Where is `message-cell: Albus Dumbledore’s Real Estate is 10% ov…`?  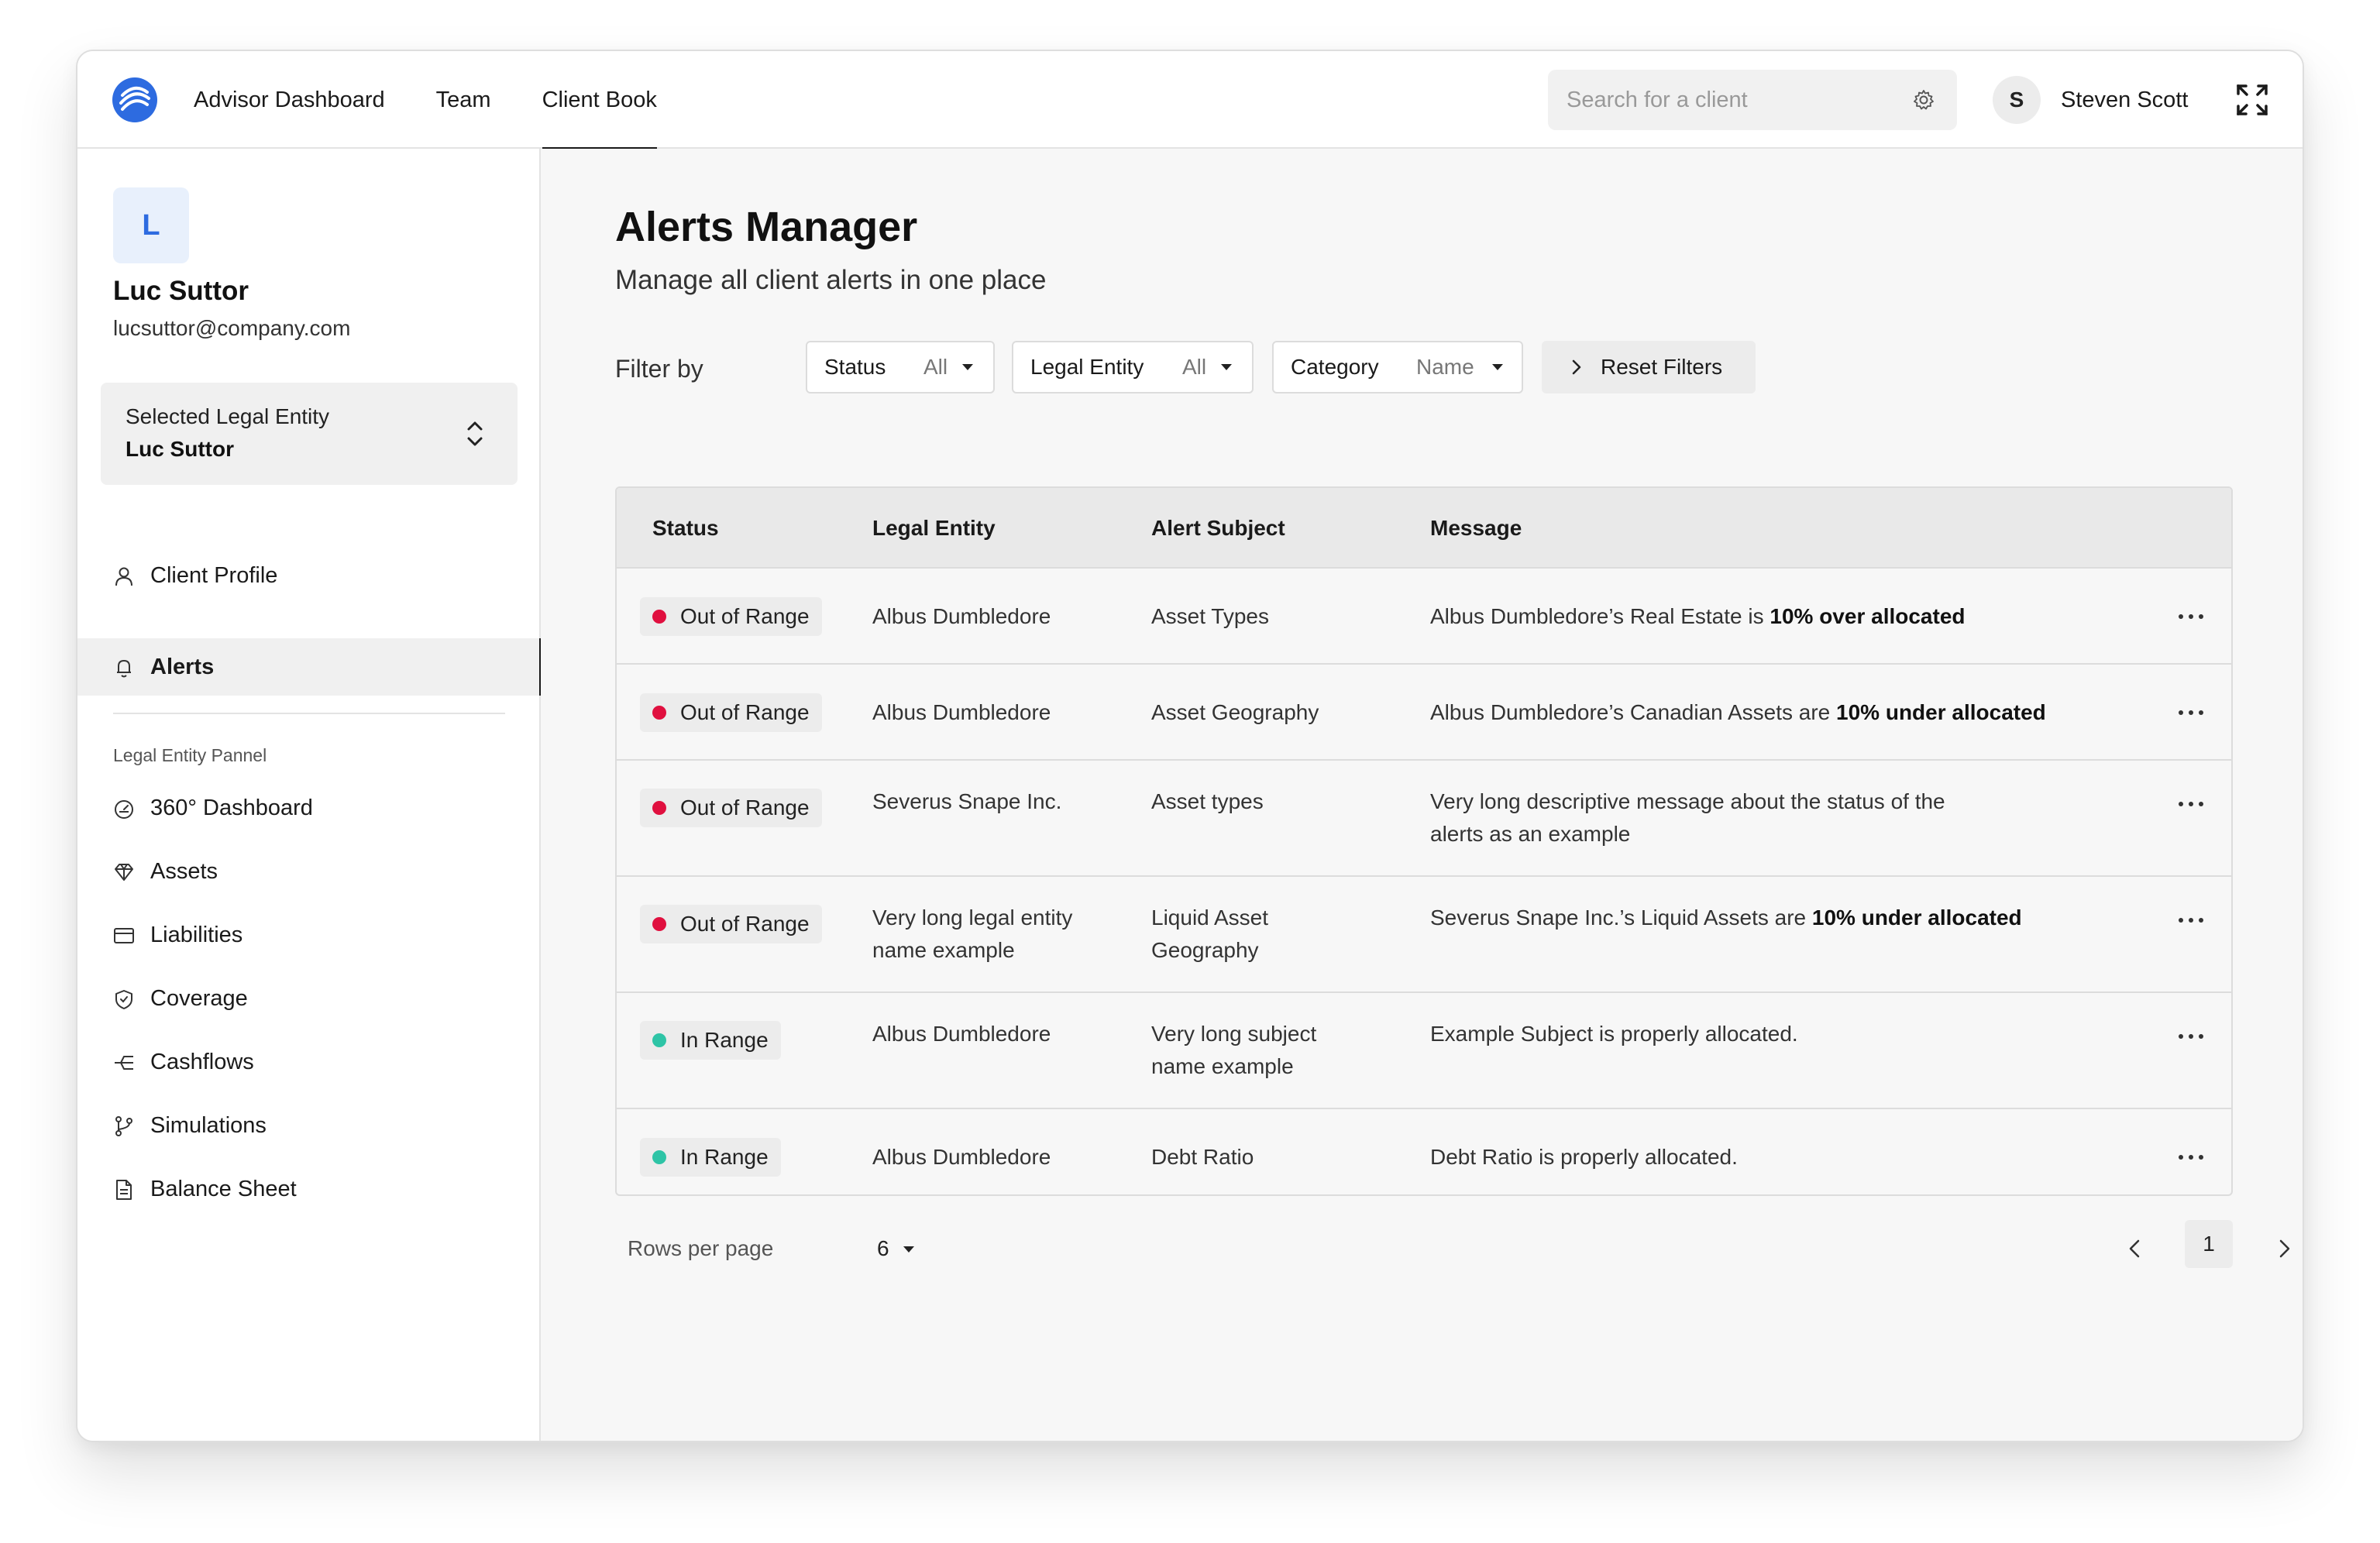
message-cell: Albus Dumbledore’s Real Estate is 10% ov… is located at coordinates (1778, 616).